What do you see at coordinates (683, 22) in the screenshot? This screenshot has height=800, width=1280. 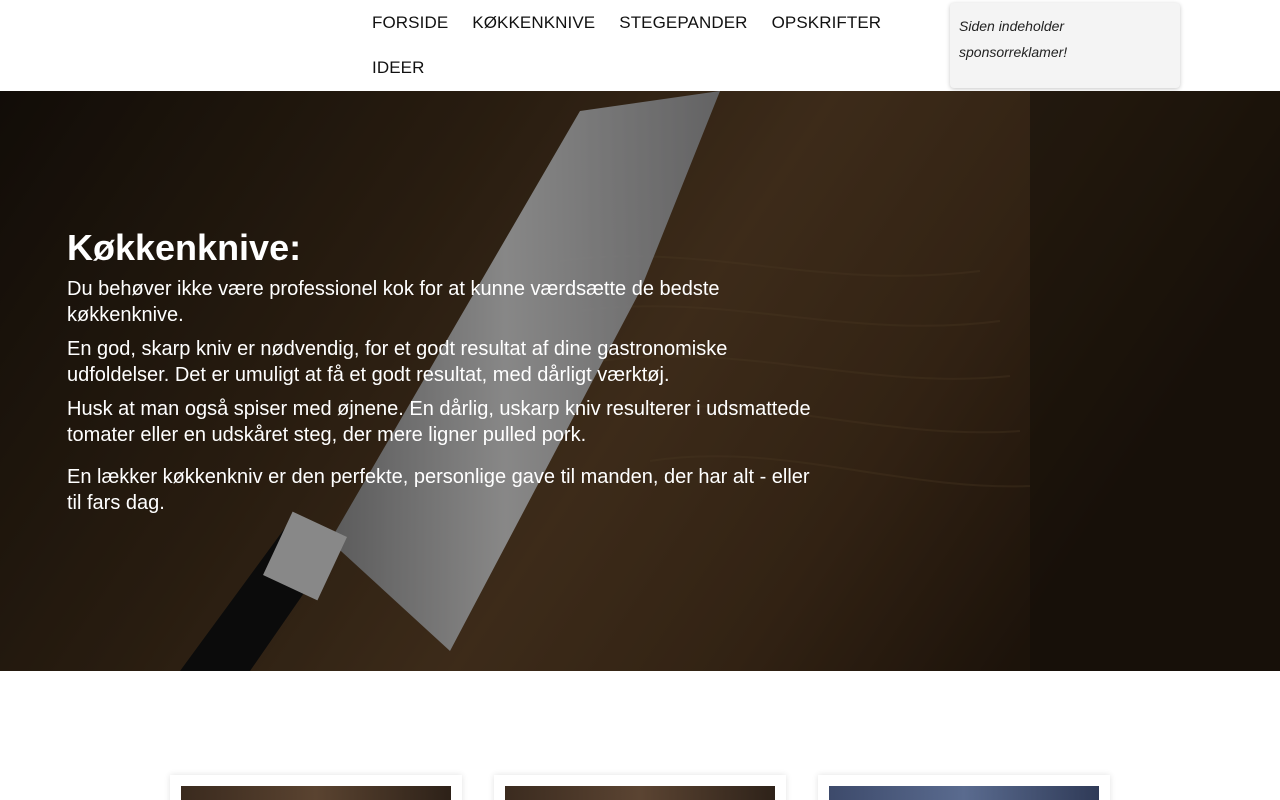 I see `nav-item-stegepander: STEGEPANDER` at bounding box center [683, 22].